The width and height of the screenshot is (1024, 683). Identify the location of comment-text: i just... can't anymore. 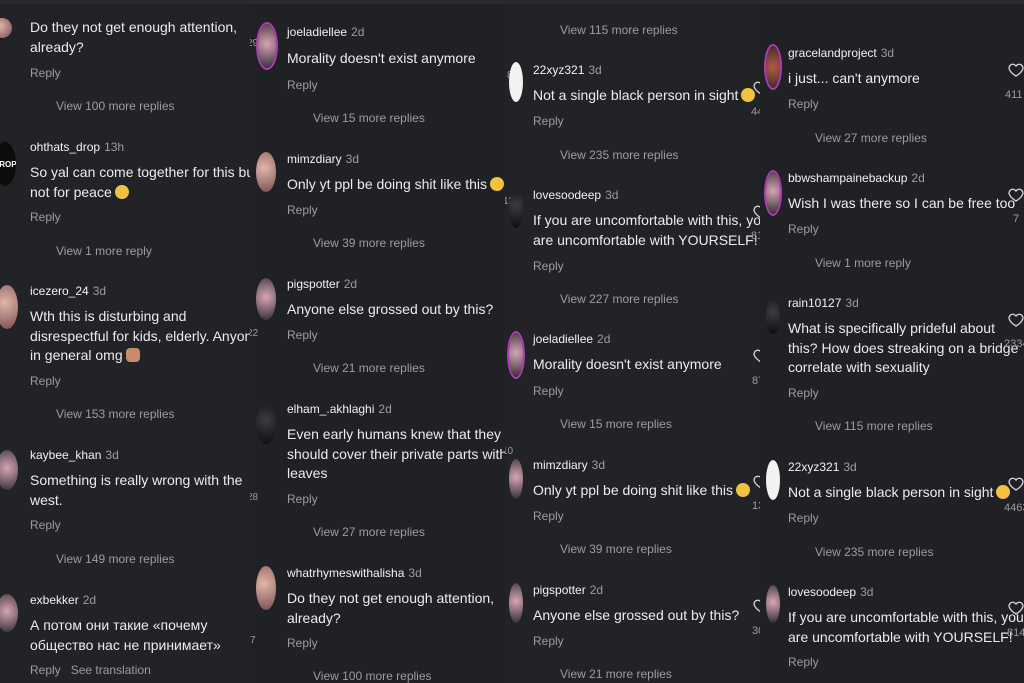
(854, 78).